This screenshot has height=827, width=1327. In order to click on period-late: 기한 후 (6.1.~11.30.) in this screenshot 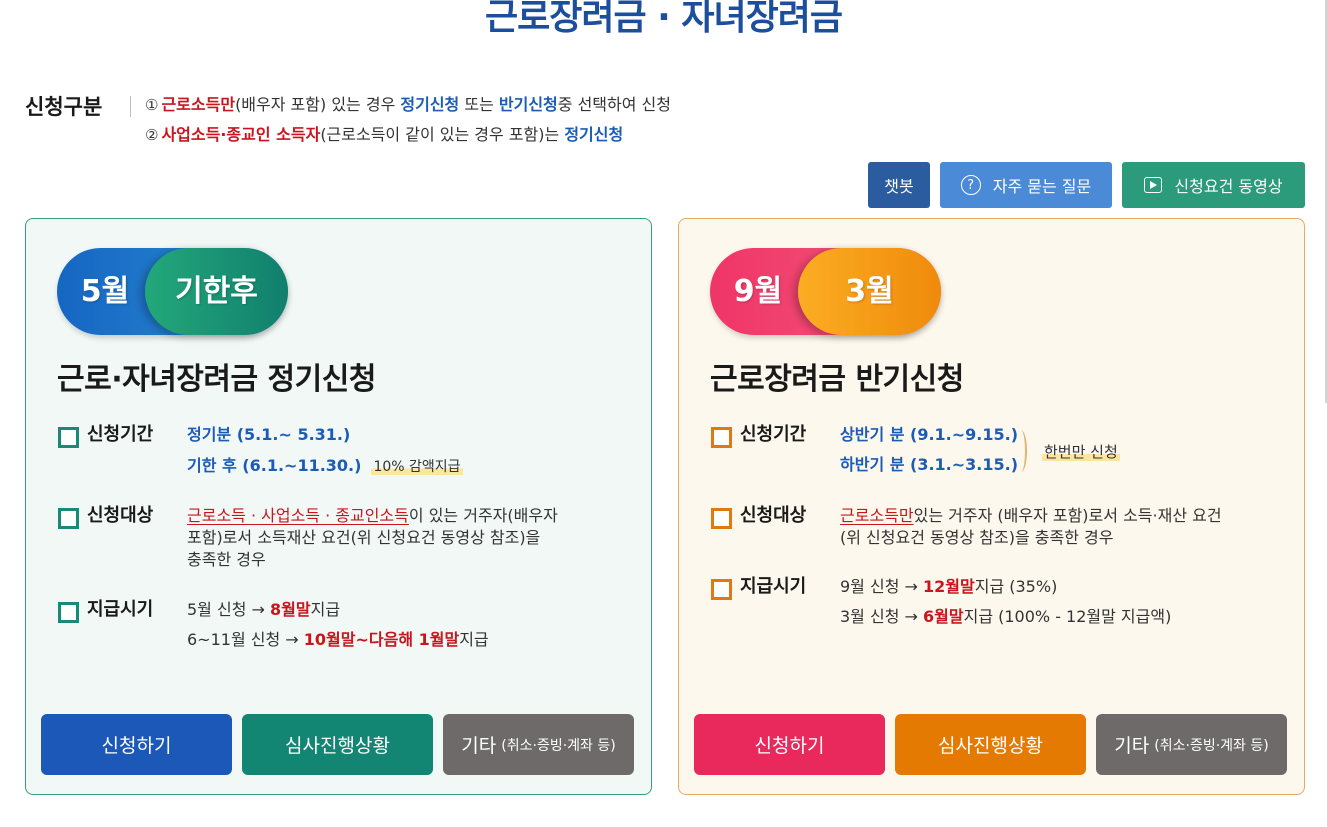, I will do `click(274, 465)`.